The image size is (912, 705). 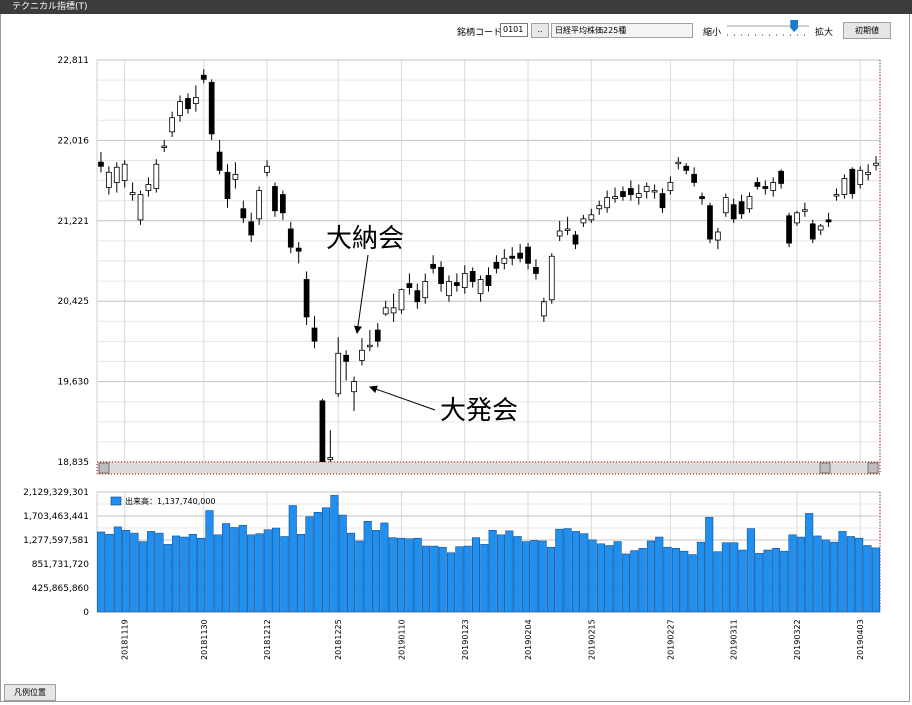 I want to click on date-tick-label: 20190204, so click(x=528, y=639).